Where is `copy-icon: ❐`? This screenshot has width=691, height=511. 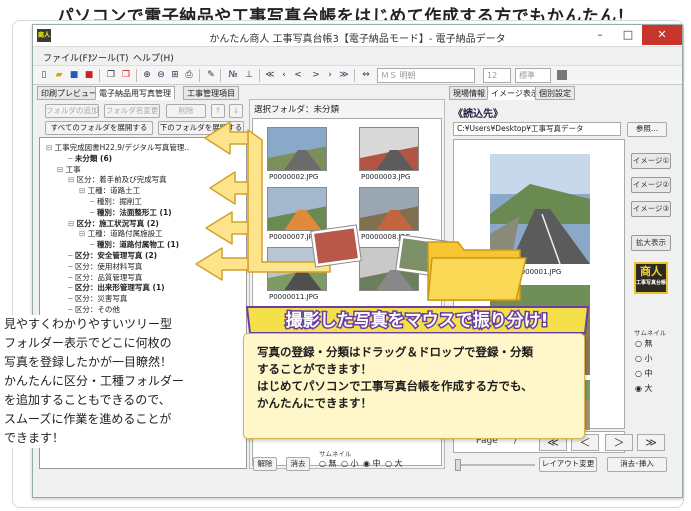 copy-icon: ❐ is located at coordinates (111, 75).